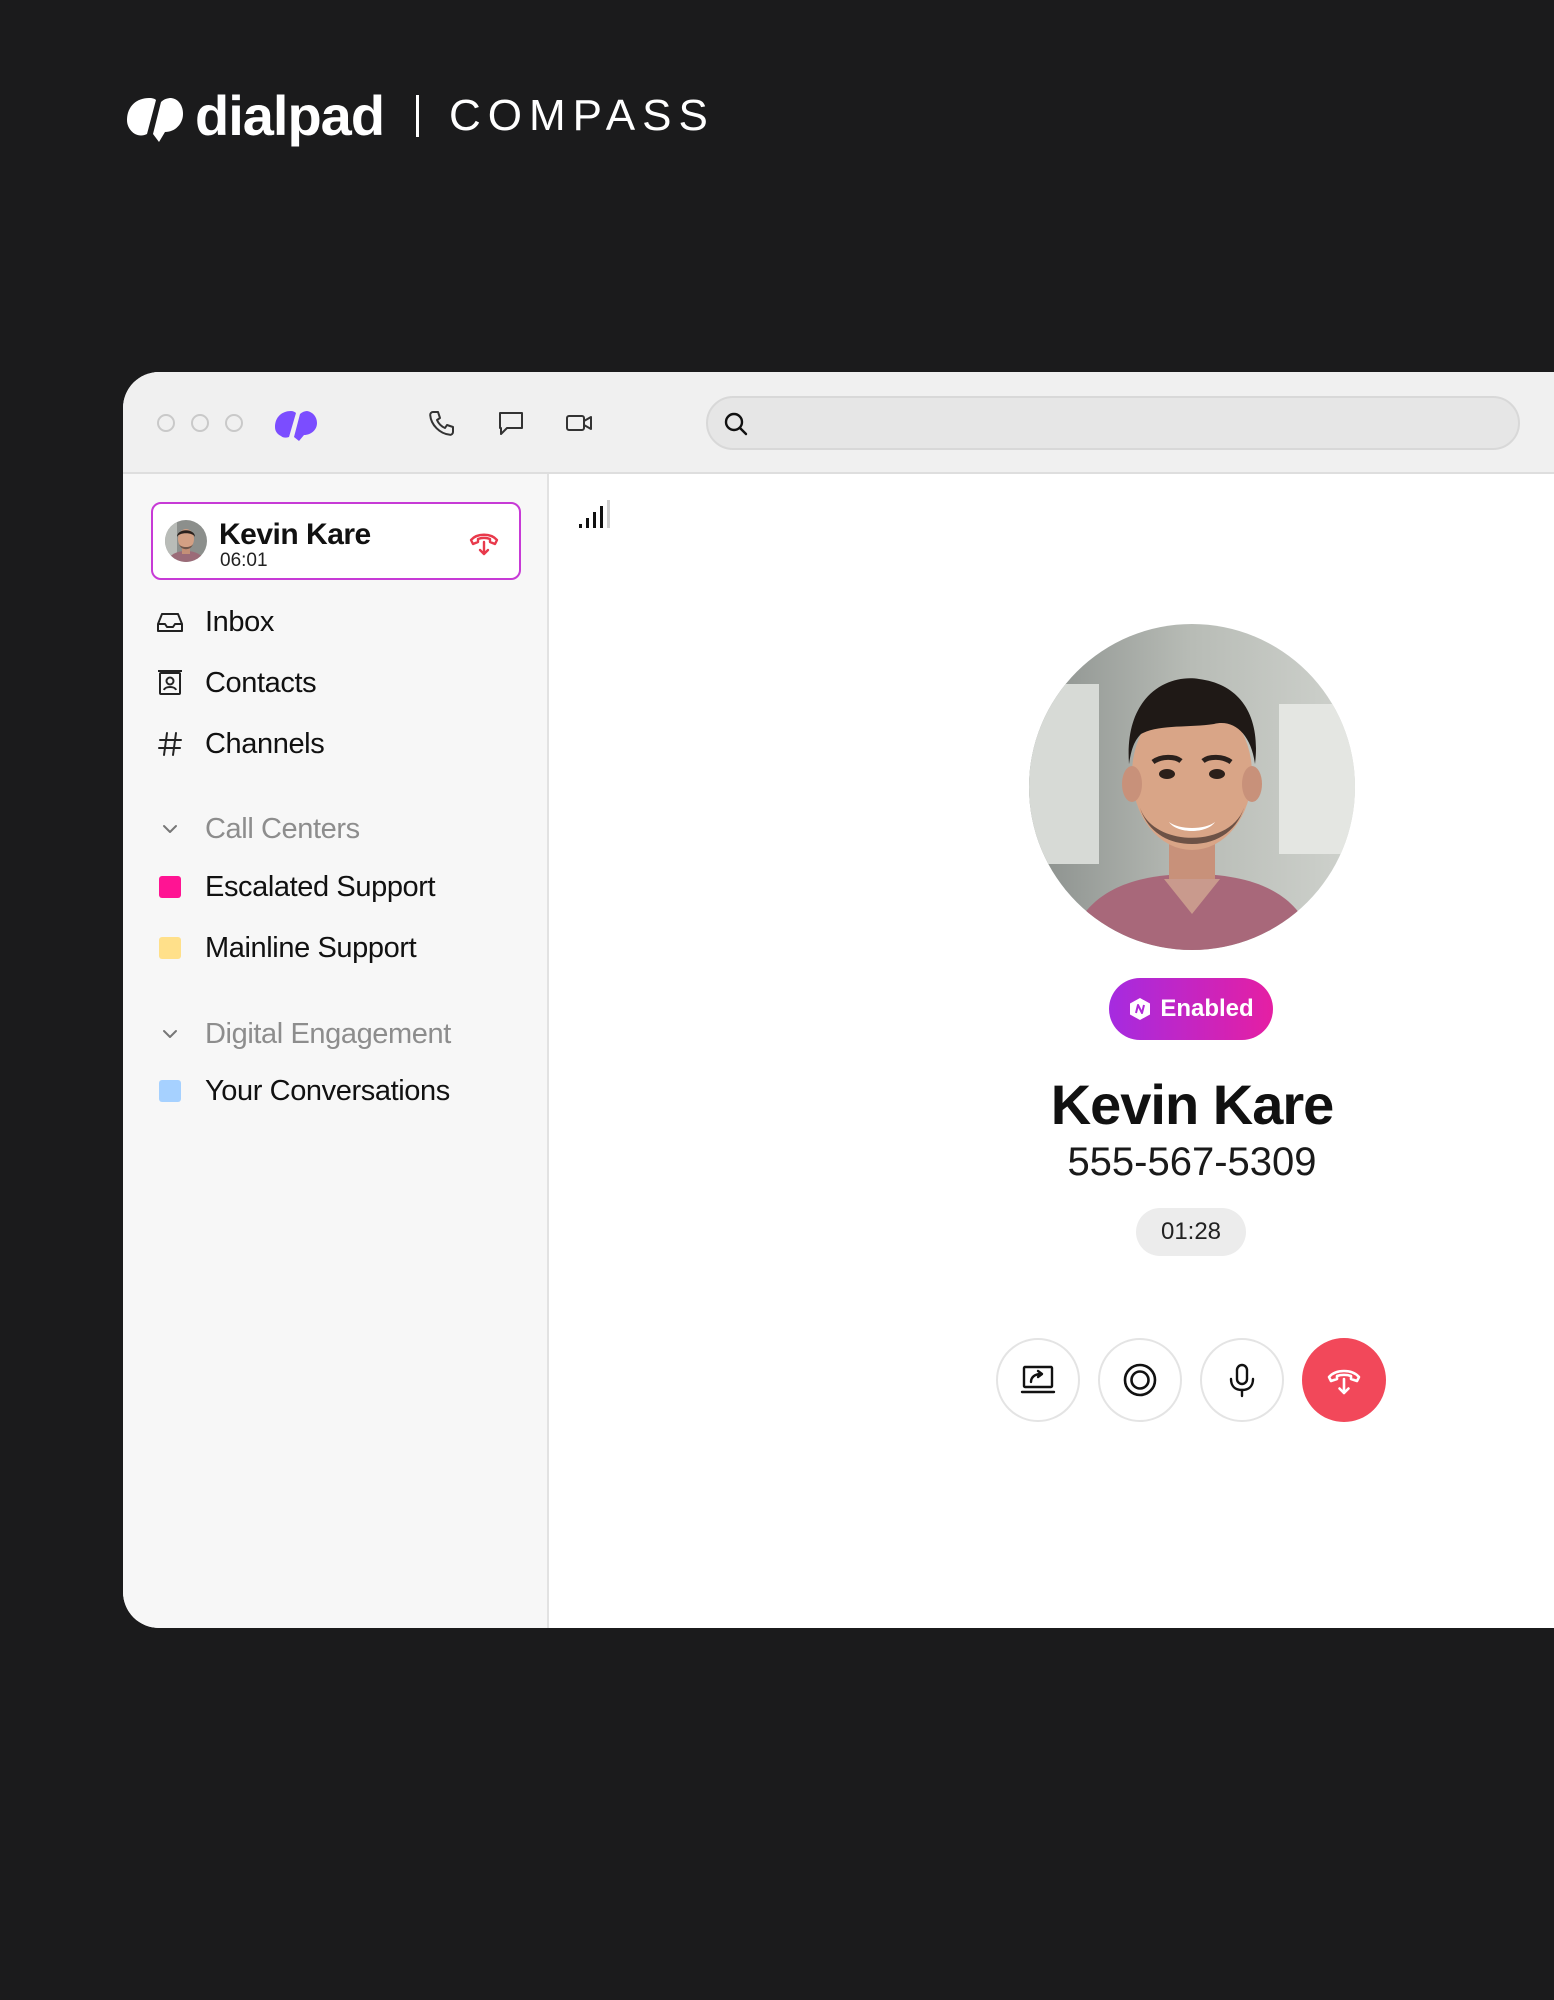 The image size is (1554, 2000). What do you see at coordinates (1192, 1162) in the screenshot?
I see `caller-phone-number: 555-567-5309` at bounding box center [1192, 1162].